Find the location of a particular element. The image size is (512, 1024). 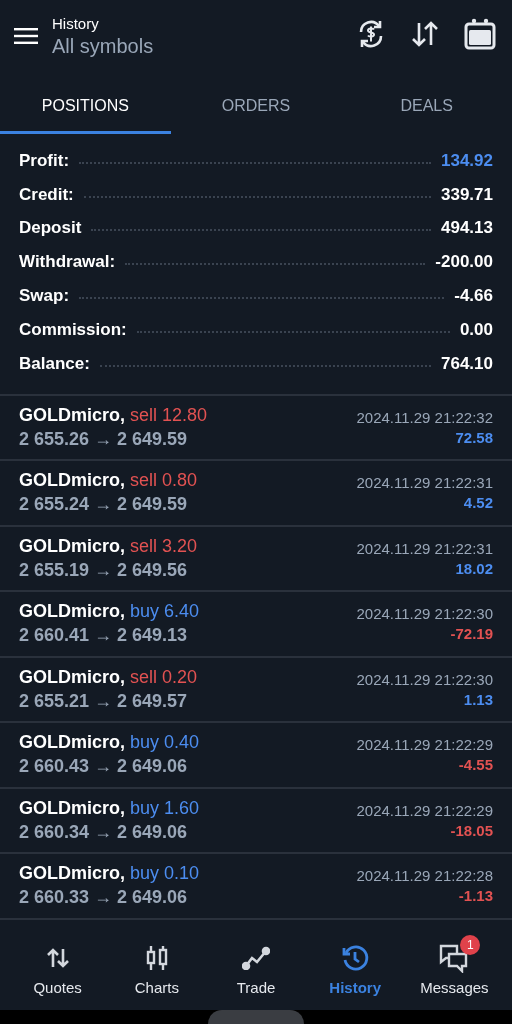

calendar-icon is located at coordinates (480, 34).